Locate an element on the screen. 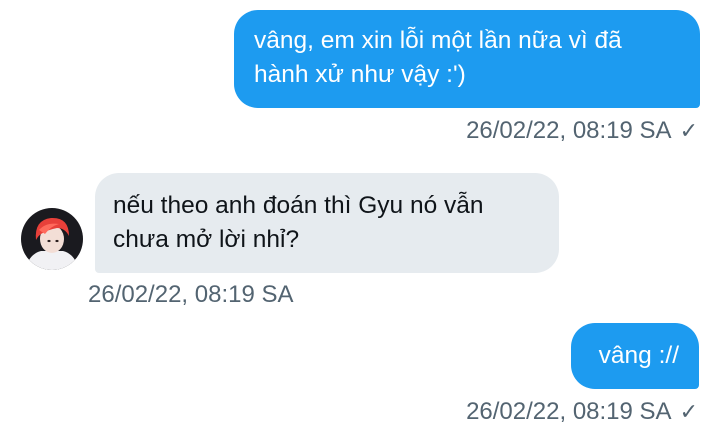 This screenshot has width=720, height=436. outgoing-message-bubble: vâng :// is located at coordinates (635, 356).